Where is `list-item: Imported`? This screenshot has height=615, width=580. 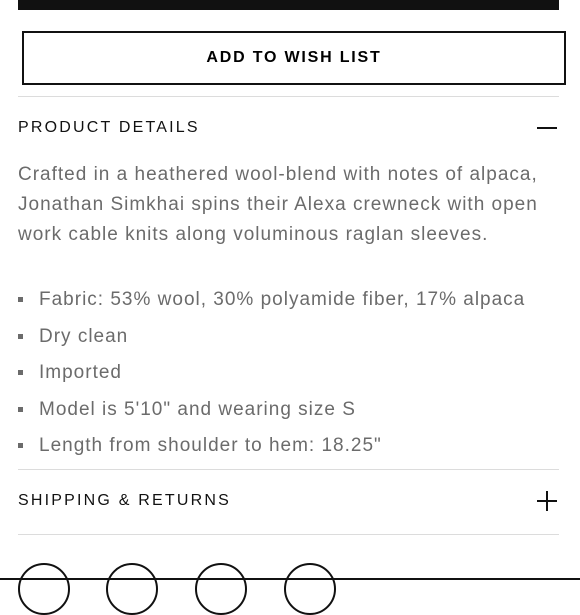
list-item: Imported is located at coordinates (298, 375).